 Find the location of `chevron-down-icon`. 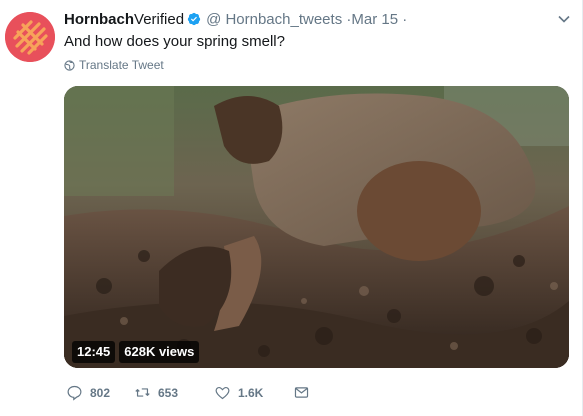

chevron-down-icon is located at coordinates (564, 19).